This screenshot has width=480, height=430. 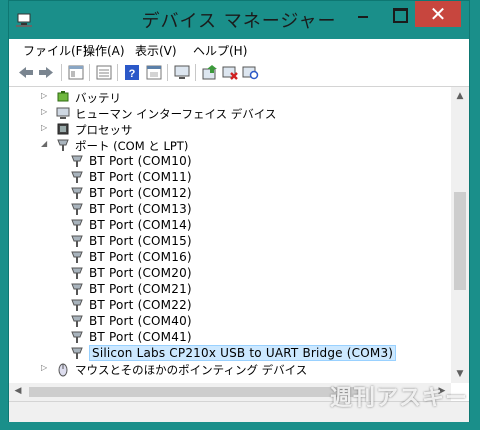 What do you see at coordinates (140, 337) in the screenshot?
I see `port-item-label: BT Port (COM41)` at bounding box center [140, 337].